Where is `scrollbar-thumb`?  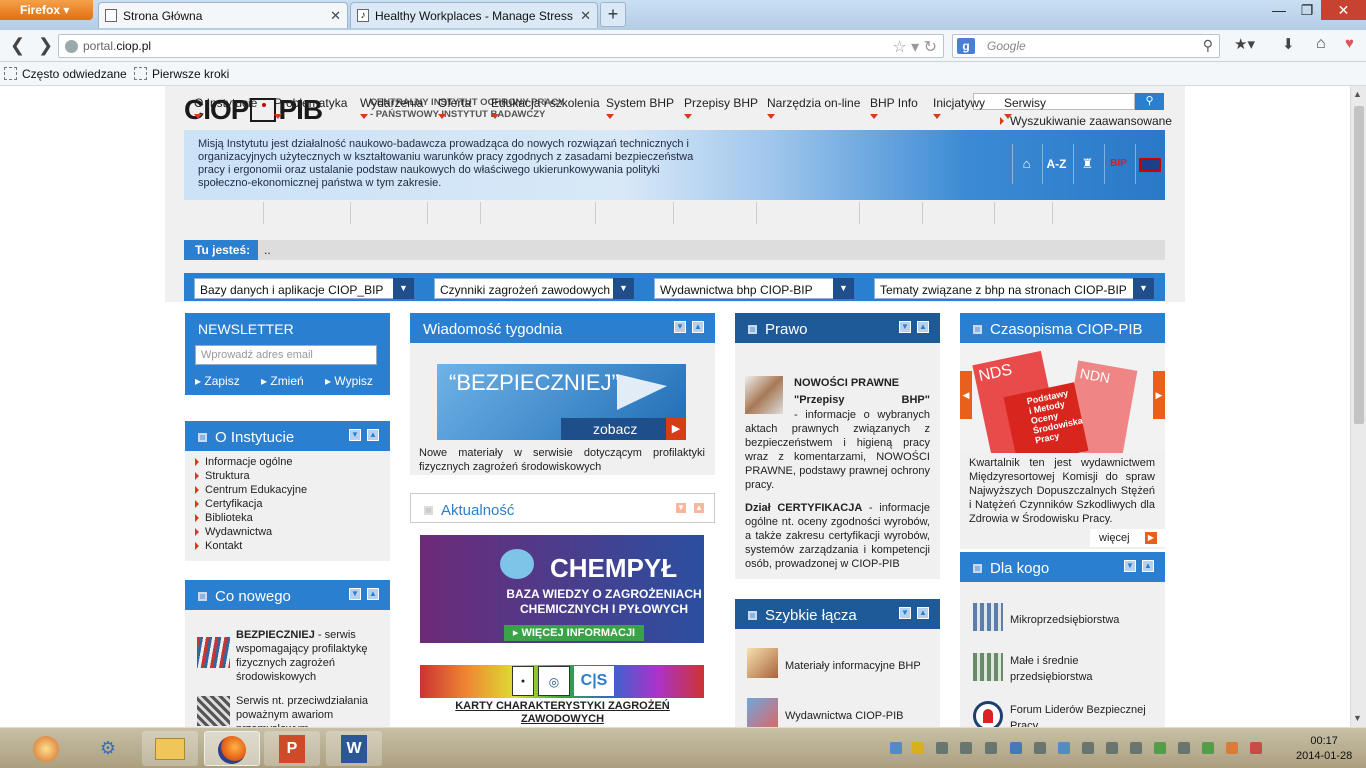
scrollbar-thumb is located at coordinates (1359, 265).